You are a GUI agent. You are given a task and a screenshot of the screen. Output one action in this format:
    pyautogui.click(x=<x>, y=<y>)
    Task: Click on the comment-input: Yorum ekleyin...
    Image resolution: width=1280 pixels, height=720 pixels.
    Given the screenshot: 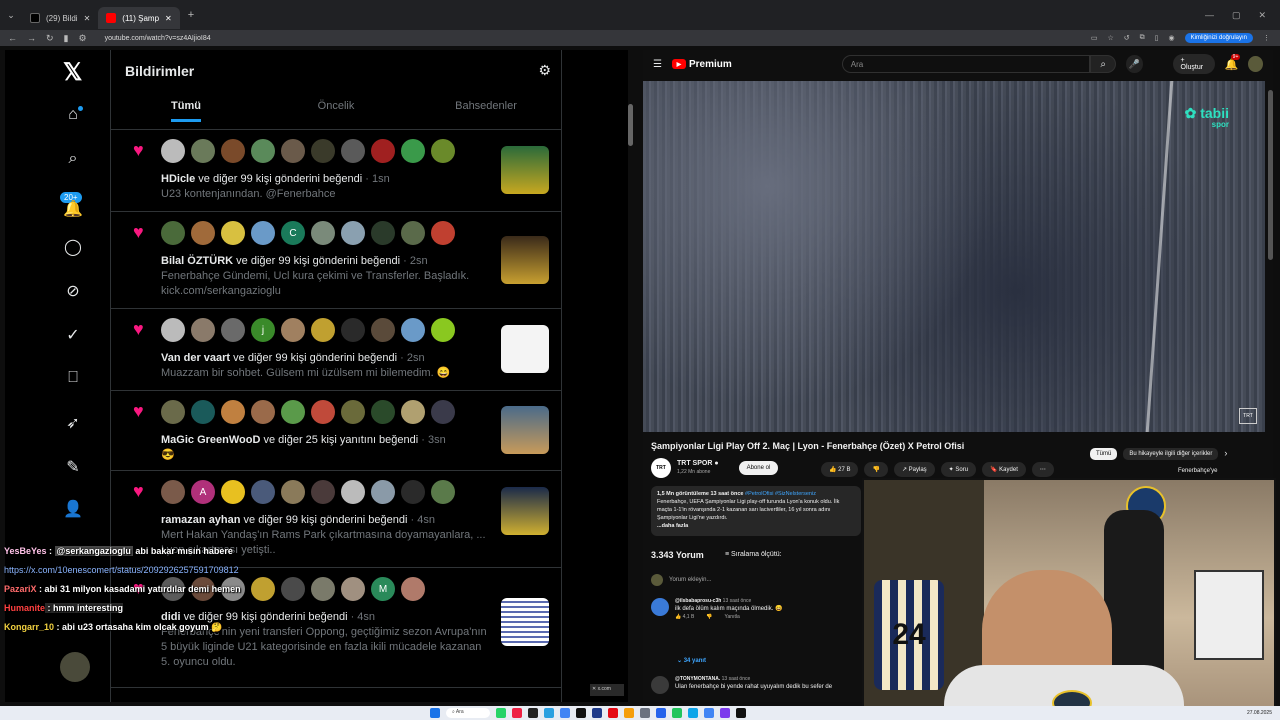 What is the action you would take?
    pyautogui.click(x=690, y=580)
    